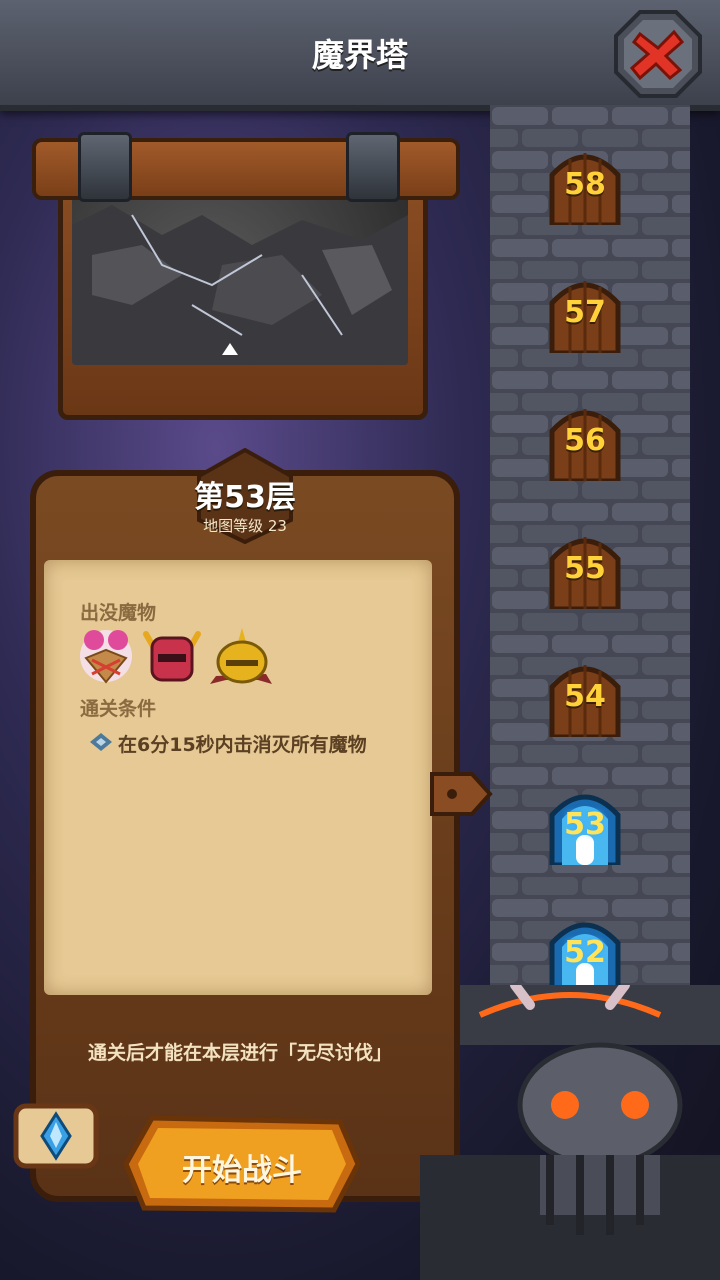 The image size is (720, 1280). What do you see at coordinates (242, 1170) in the screenshot?
I see `start-battle-label: 开始战斗` at bounding box center [242, 1170].